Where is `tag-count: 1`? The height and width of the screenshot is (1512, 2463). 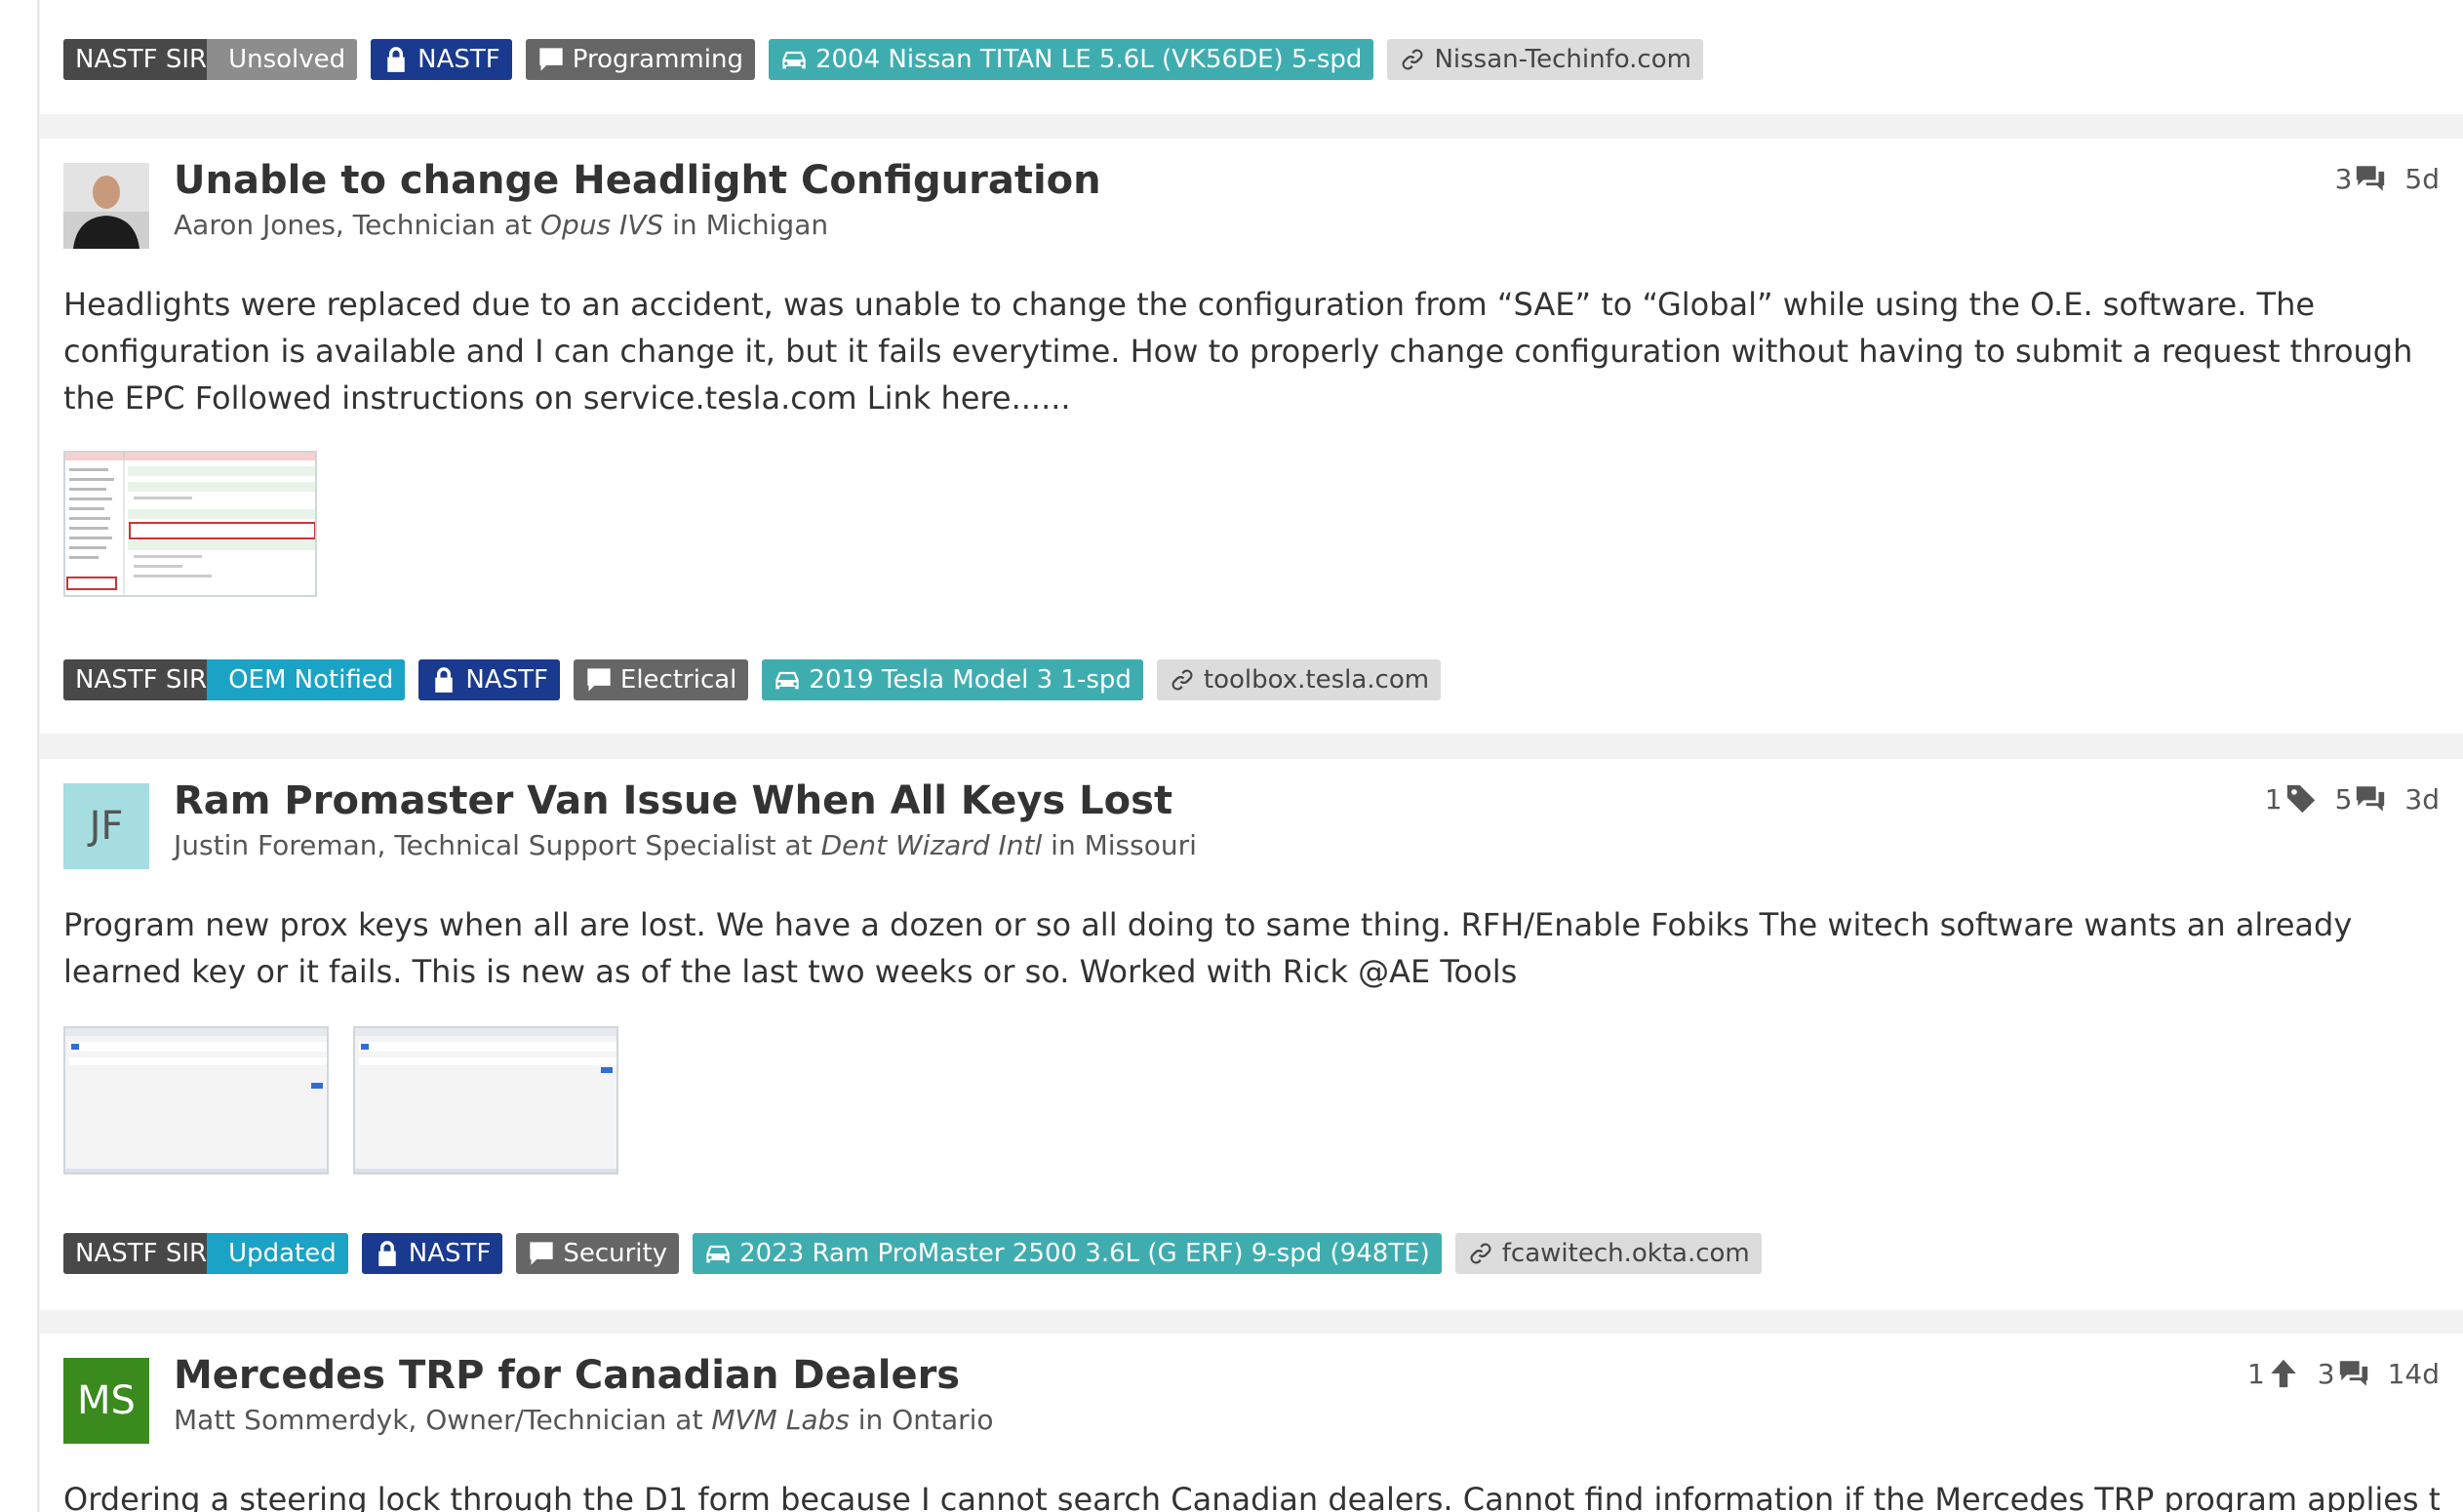
tag-count: 1 is located at coordinates (2291, 799).